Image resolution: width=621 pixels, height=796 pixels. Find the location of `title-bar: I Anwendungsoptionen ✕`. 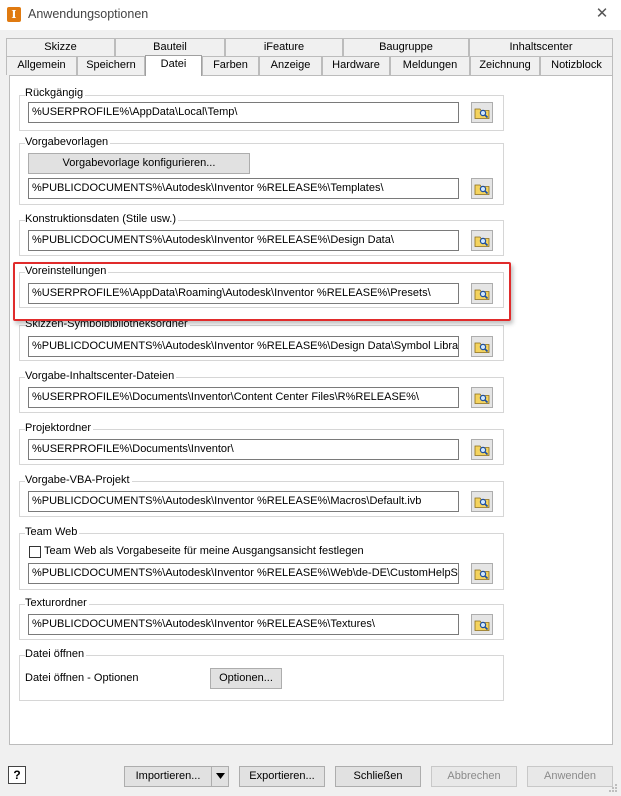

title-bar: I Anwendungsoptionen ✕ is located at coordinates (310, 15).